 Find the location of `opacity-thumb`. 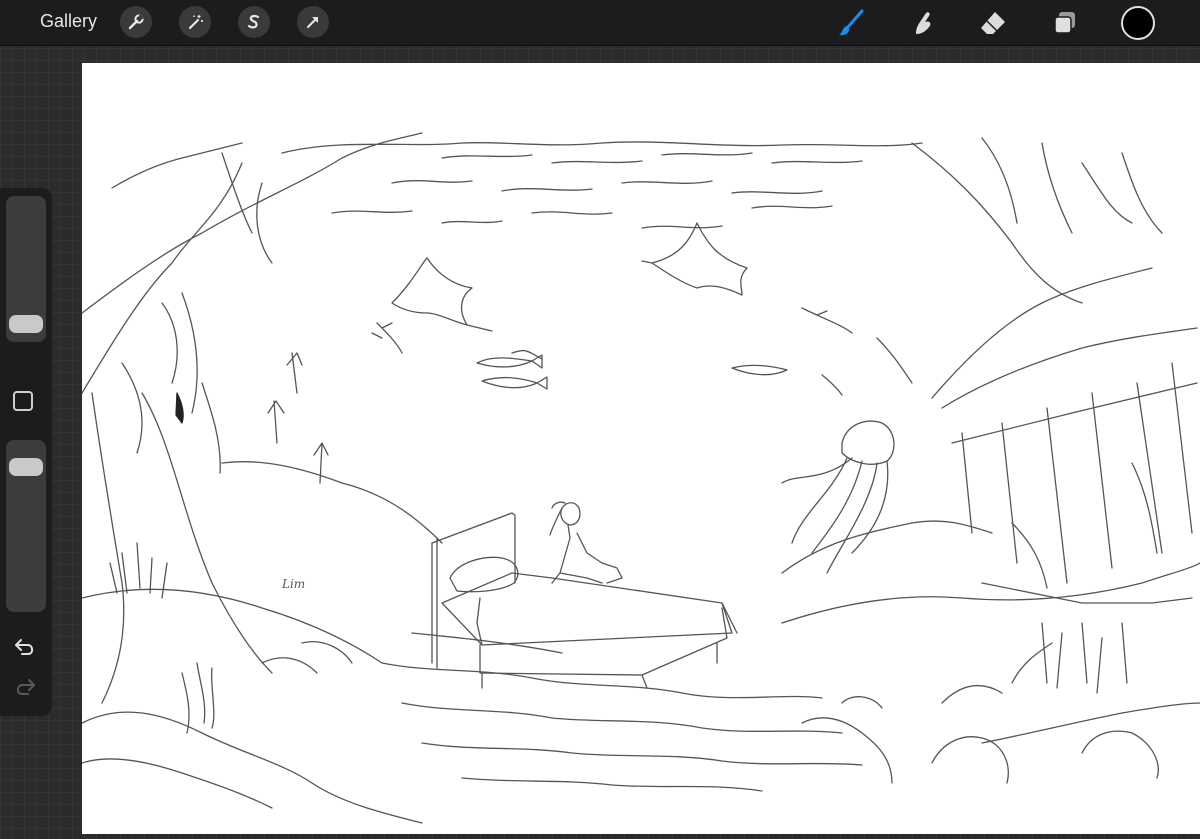

opacity-thumb is located at coordinates (26, 466).